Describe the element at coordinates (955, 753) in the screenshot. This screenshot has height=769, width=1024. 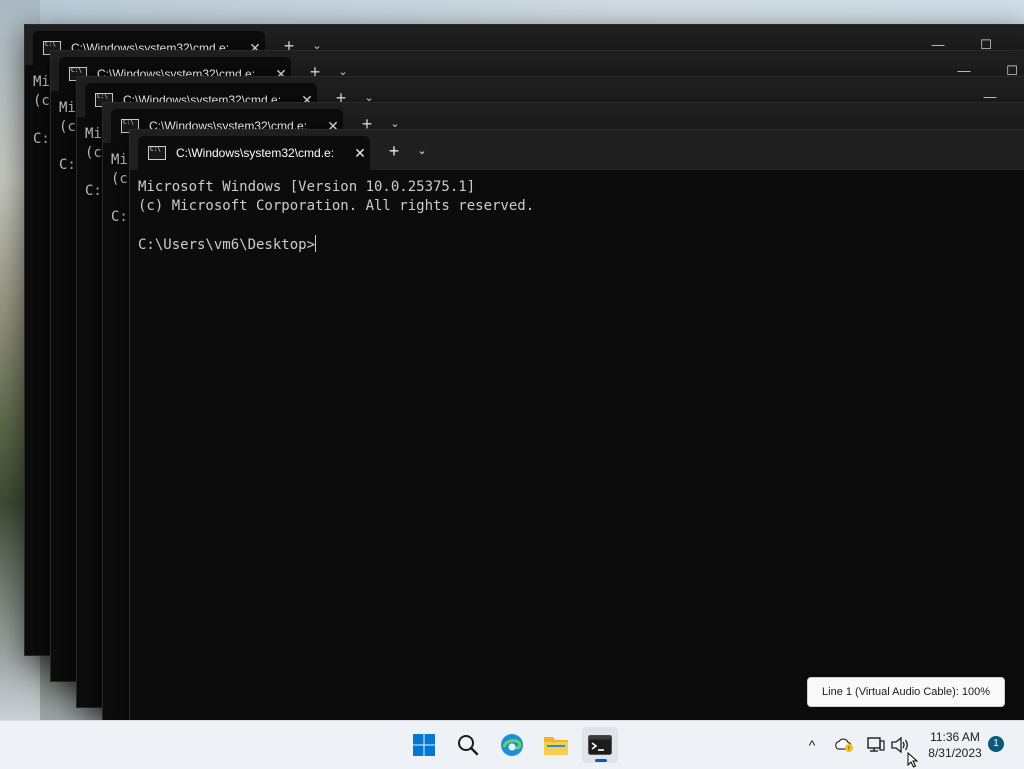
I see `clock-date: 8/31/2023` at that location.